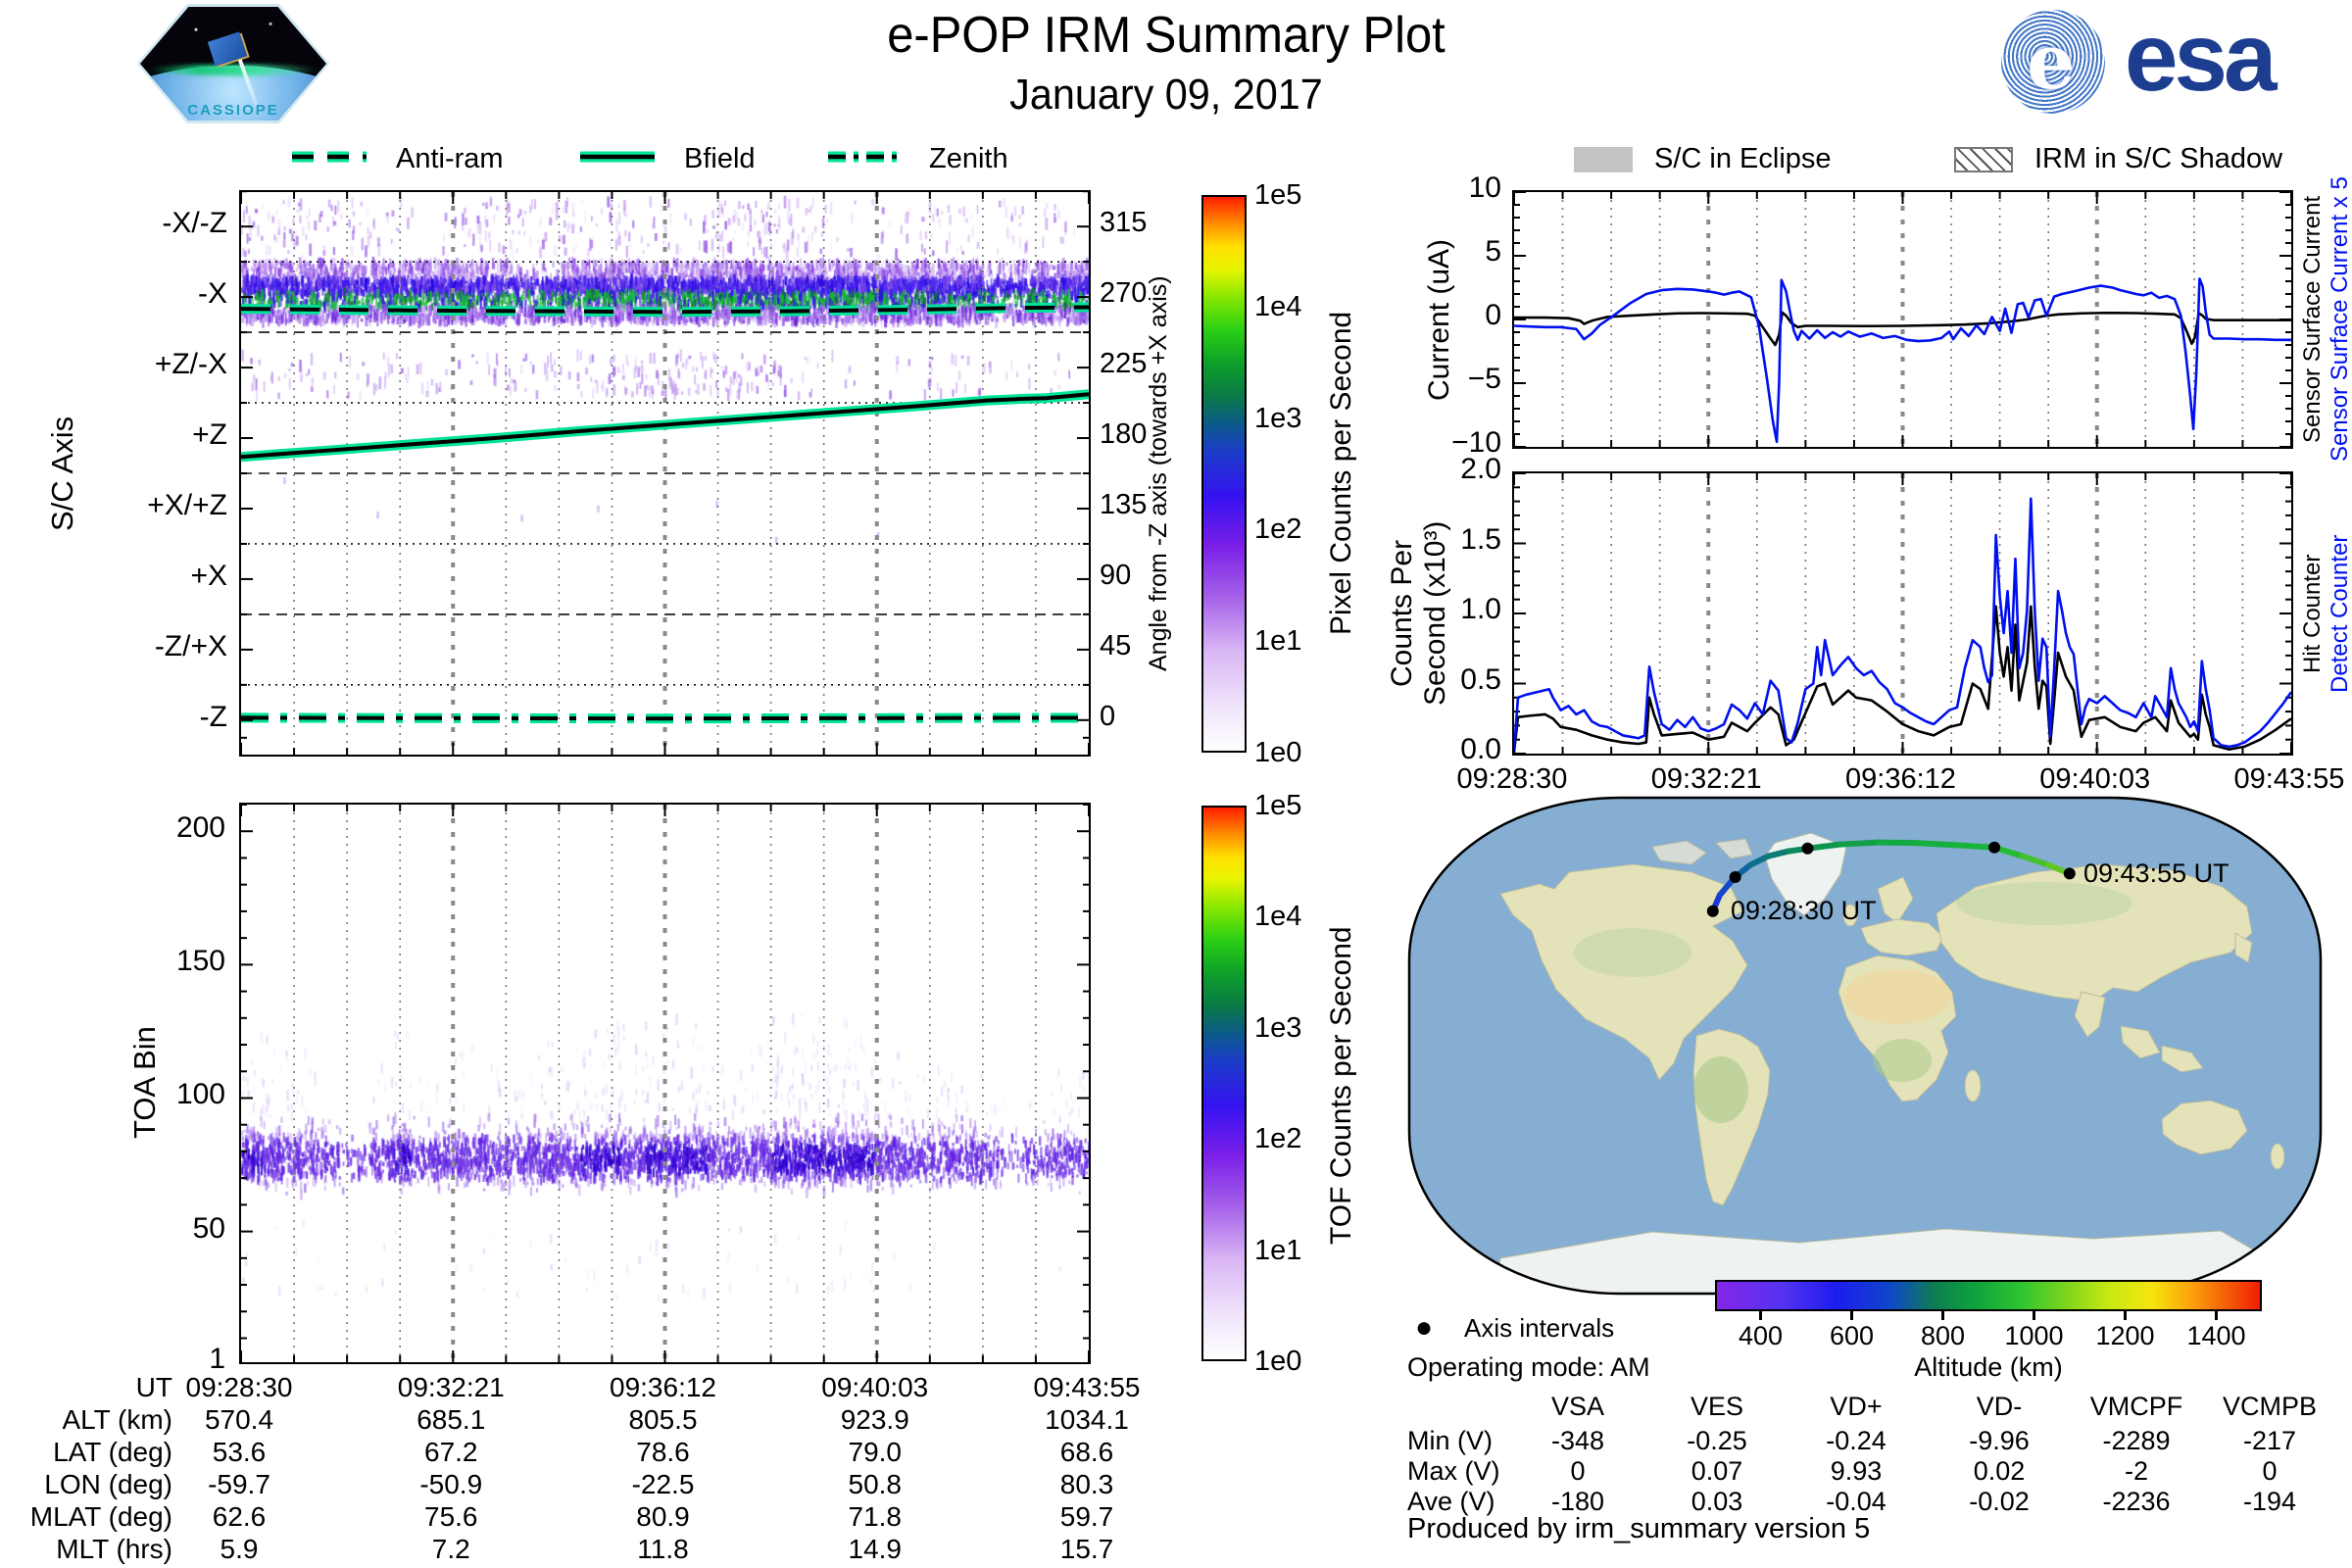  Describe the element at coordinates (2136, 1440) in the screenshot. I see `voltage-value: -2289` at that location.